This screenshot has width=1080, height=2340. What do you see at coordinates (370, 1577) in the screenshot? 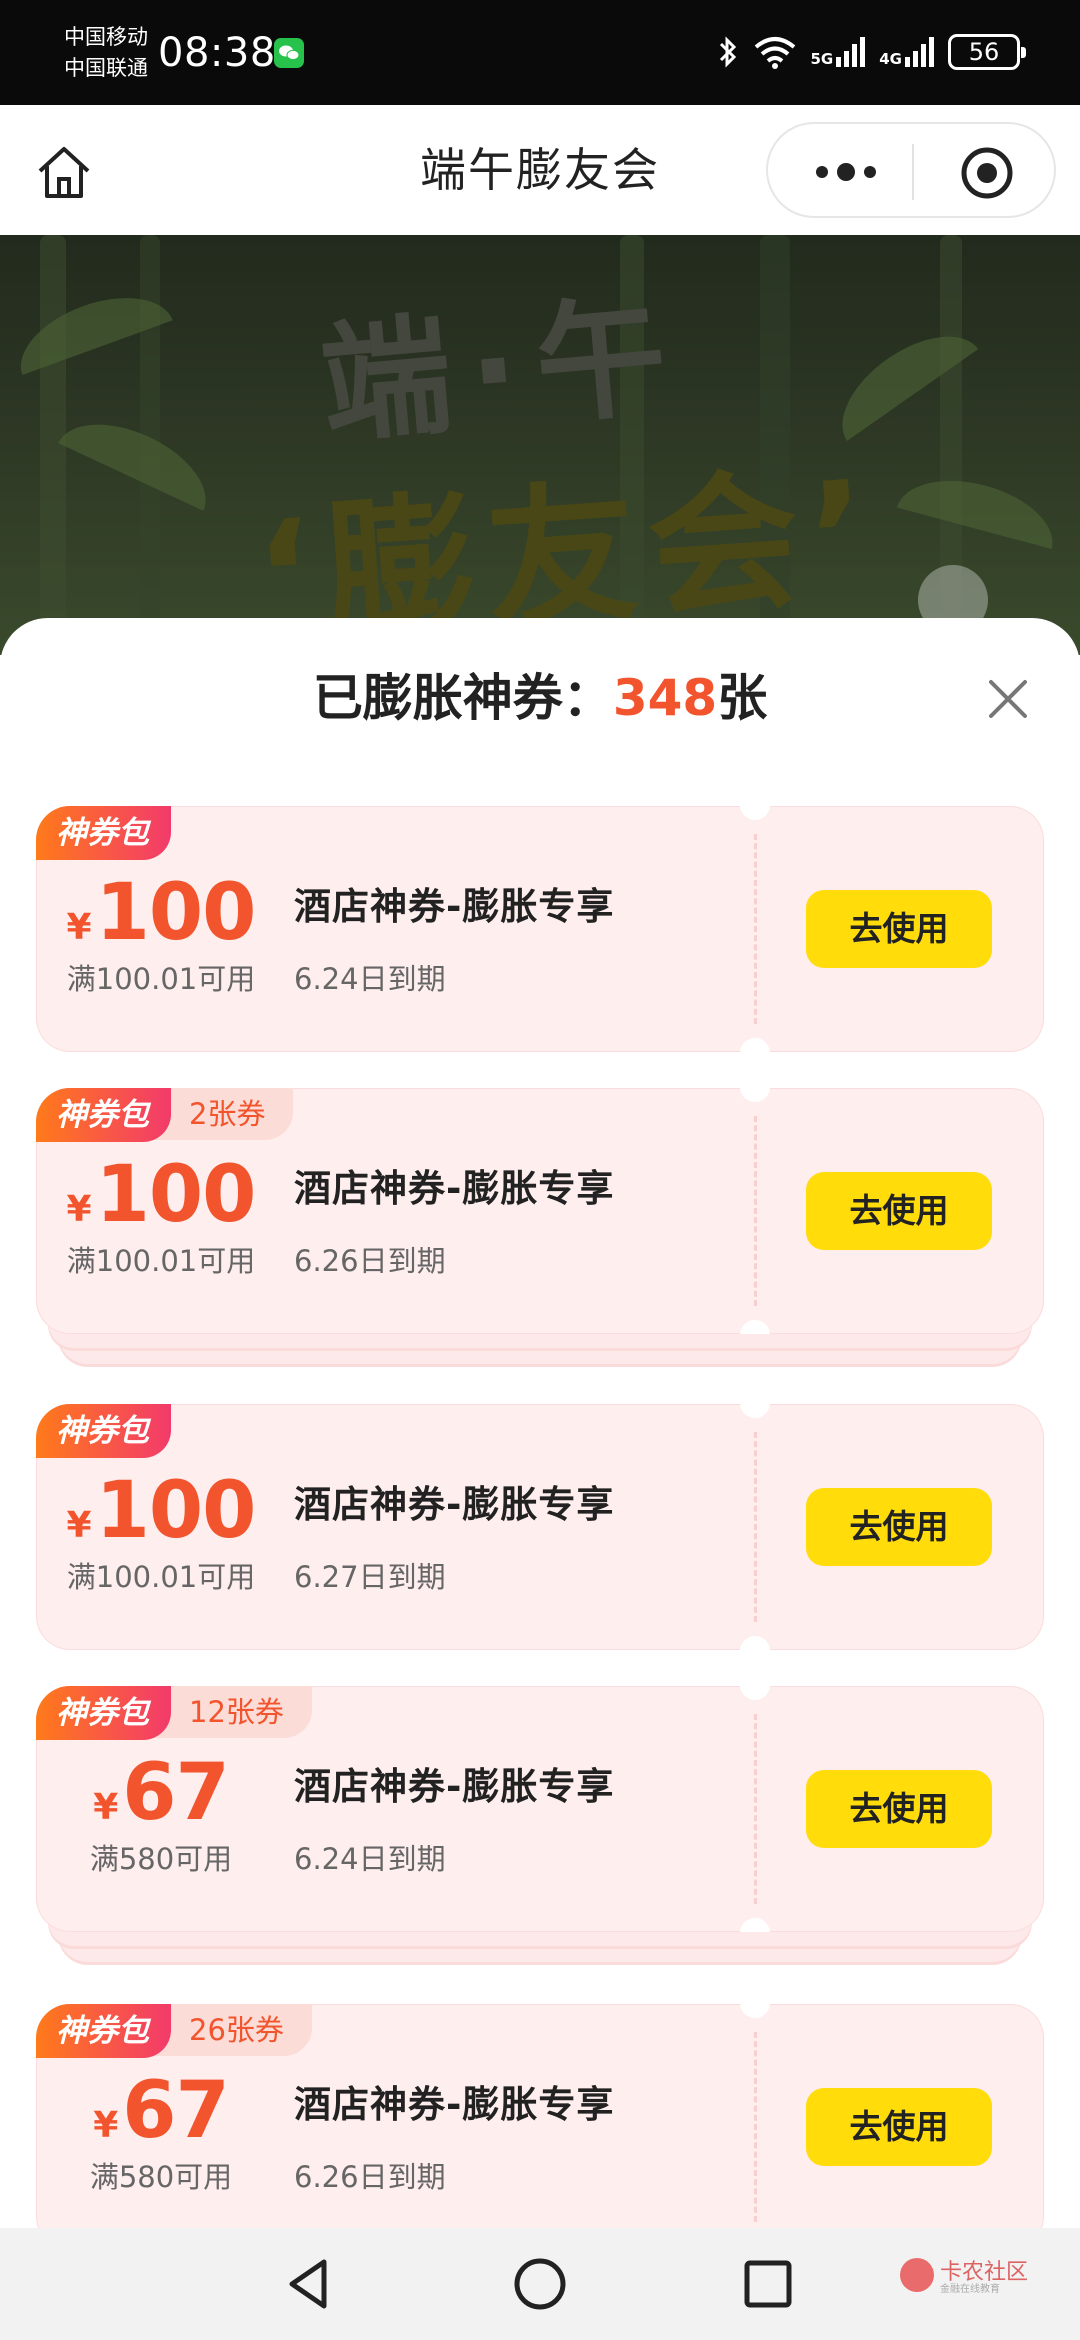
I see `coupon-expiry: 6.27日到期` at bounding box center [370, 1577].